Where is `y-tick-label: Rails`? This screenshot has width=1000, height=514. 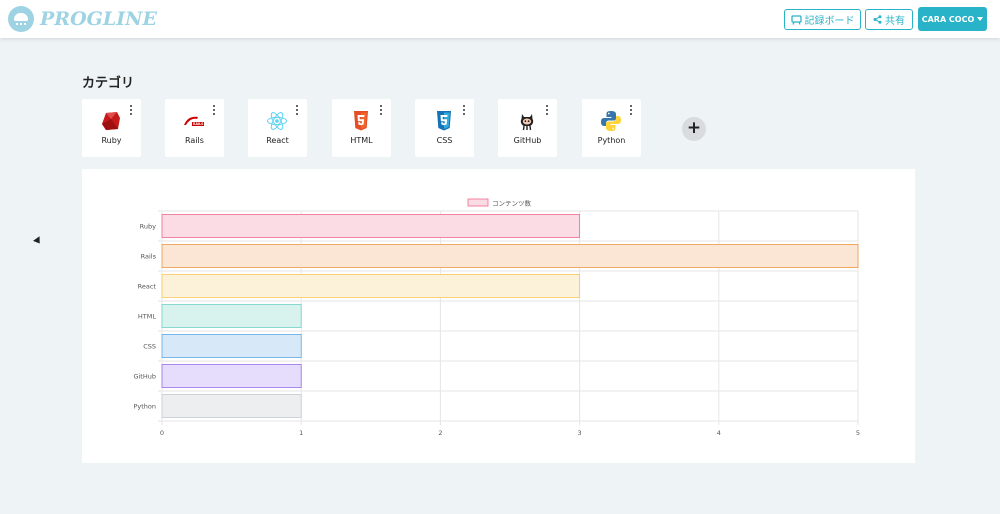 y-tick-label: Rails is located at coordinates (149, 257).